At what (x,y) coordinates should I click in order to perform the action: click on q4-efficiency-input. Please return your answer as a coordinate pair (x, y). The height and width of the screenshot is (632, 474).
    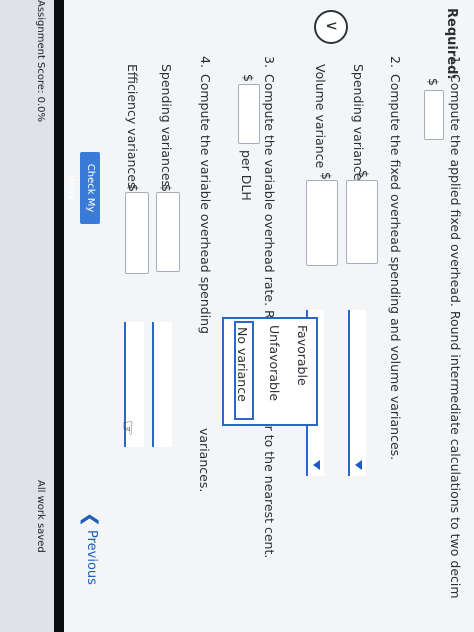
    Looking at the image, I should click on (137, 233).